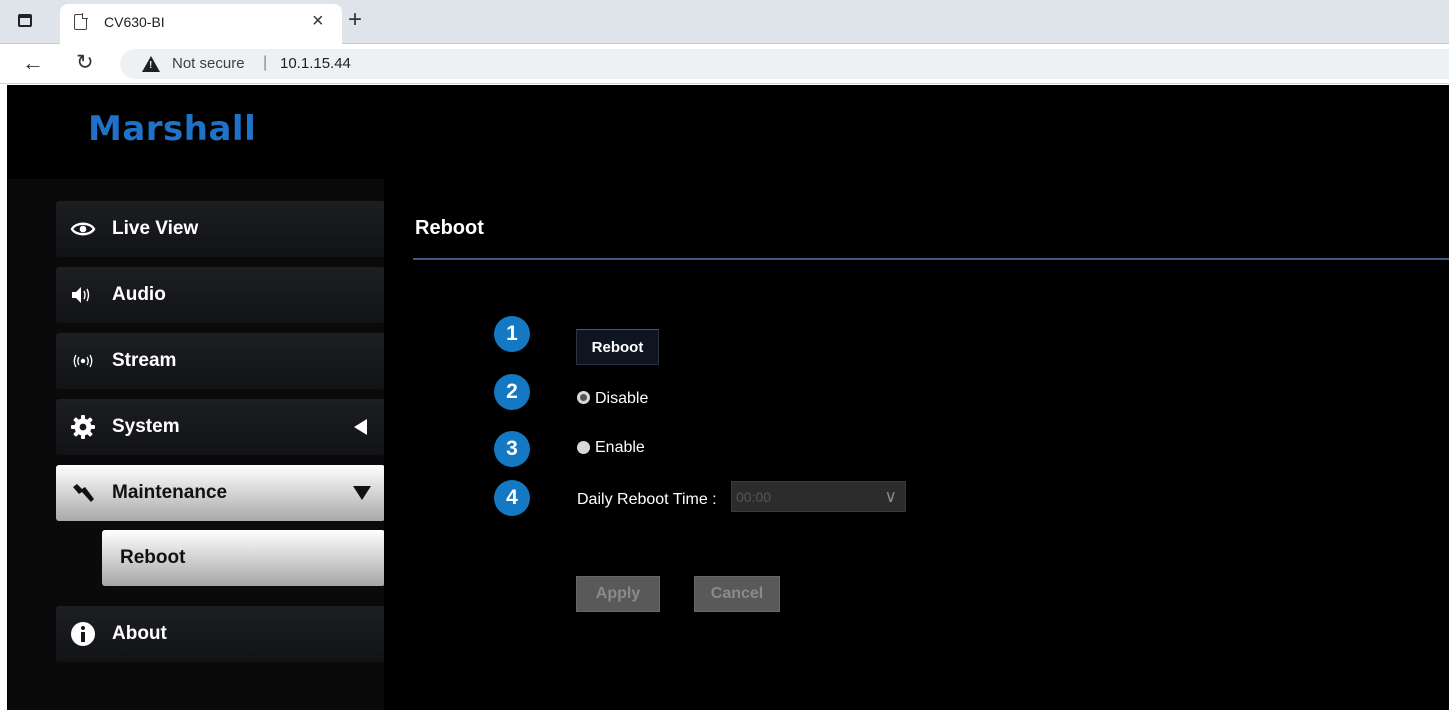 The image size is (1449, 710). Describe the element at coordinates (621, 399) in the screenshot. I see `disable-label: Disable` at that location.